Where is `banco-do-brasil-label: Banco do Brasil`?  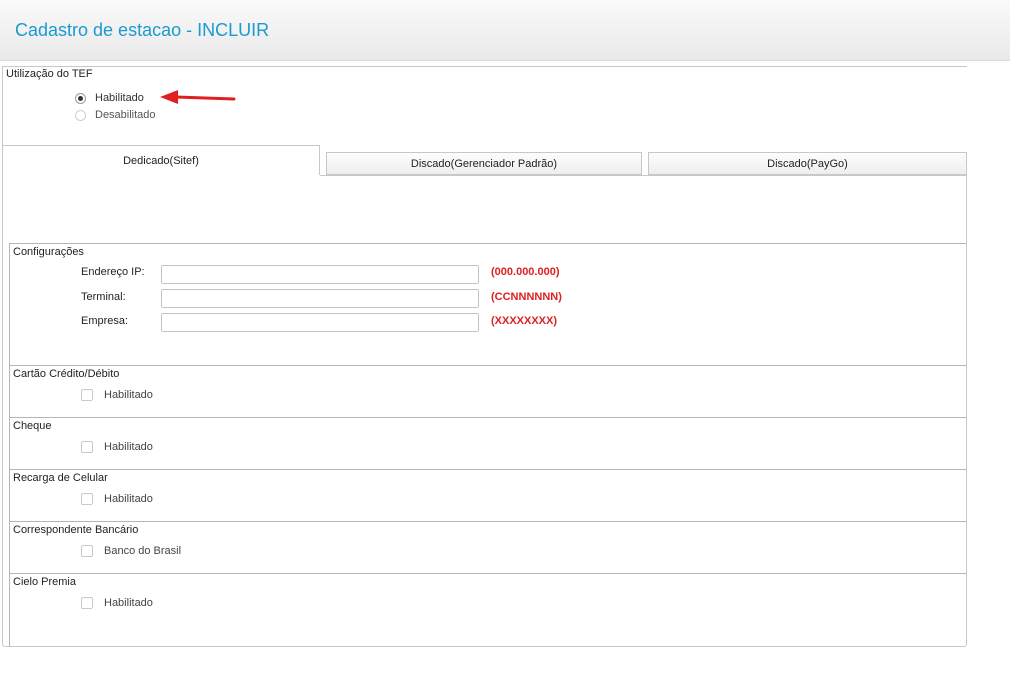 banco-do-brasil-label: Banco do Brasil is located at coordinates (142, 551).